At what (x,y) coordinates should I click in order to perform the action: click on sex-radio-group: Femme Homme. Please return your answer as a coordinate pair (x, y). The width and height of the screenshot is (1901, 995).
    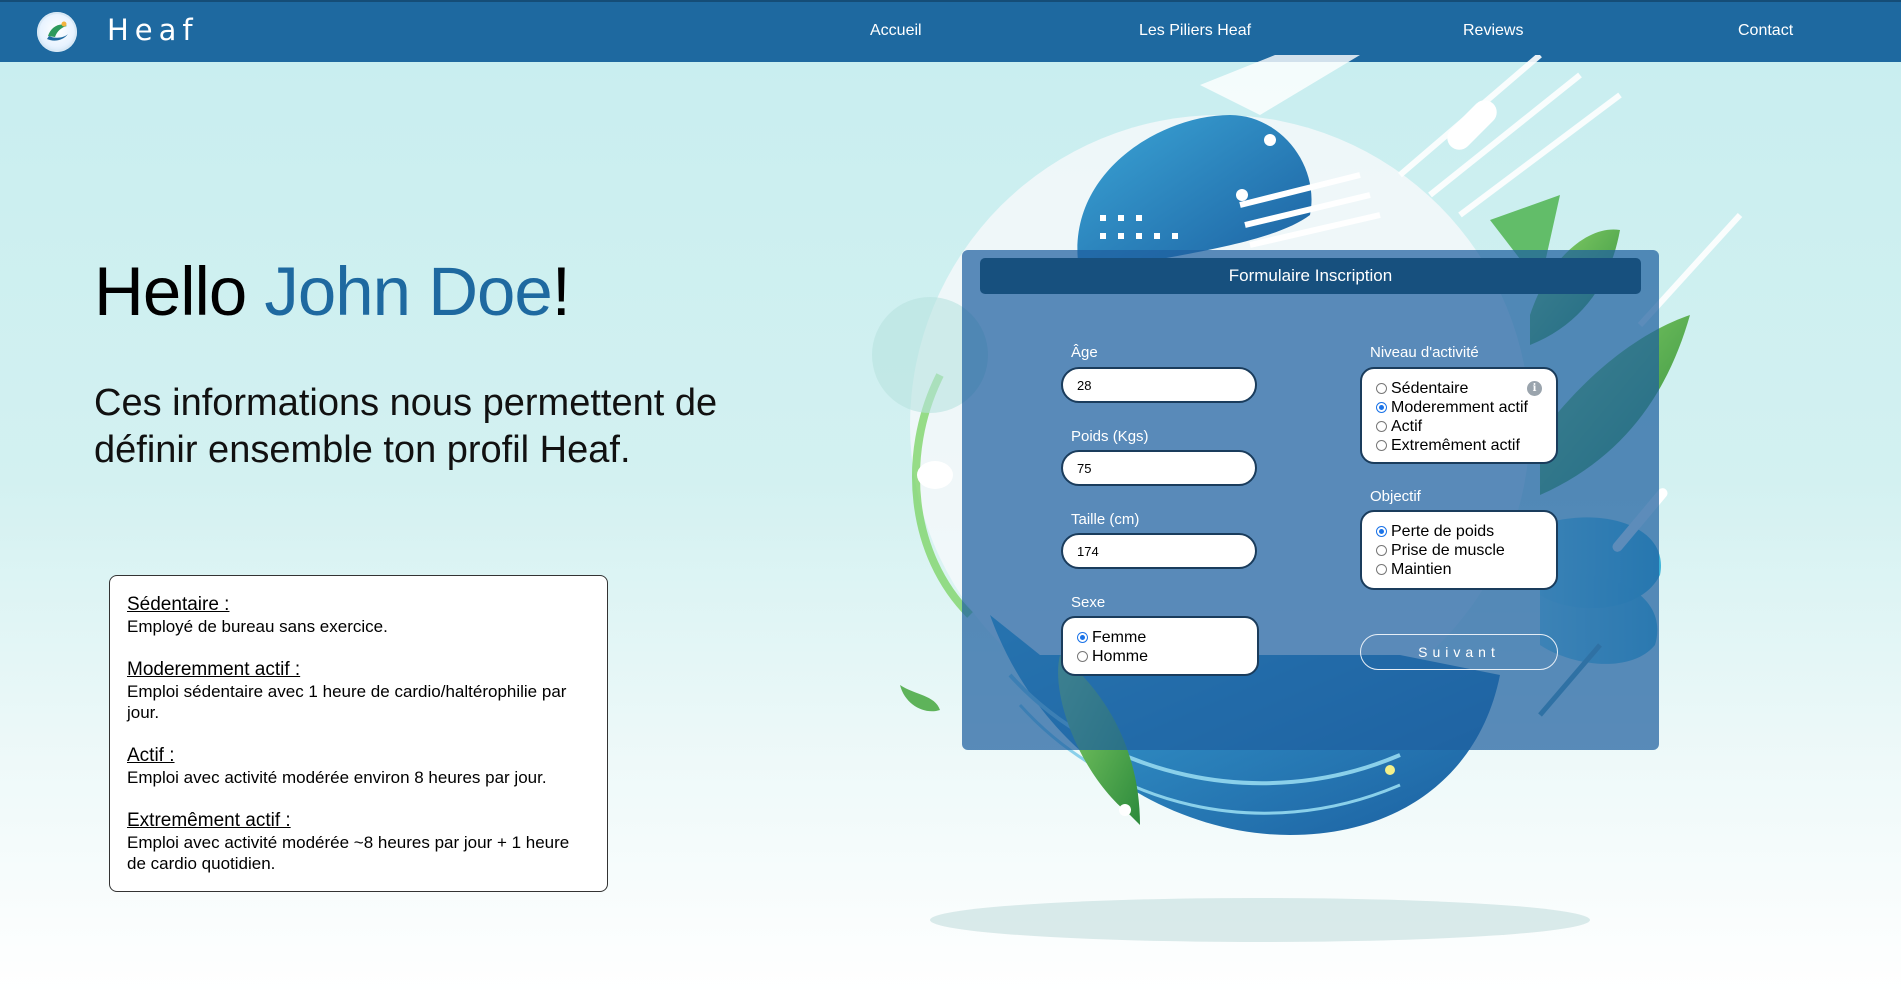
    Looking at the image, I should click on (1160, 646).